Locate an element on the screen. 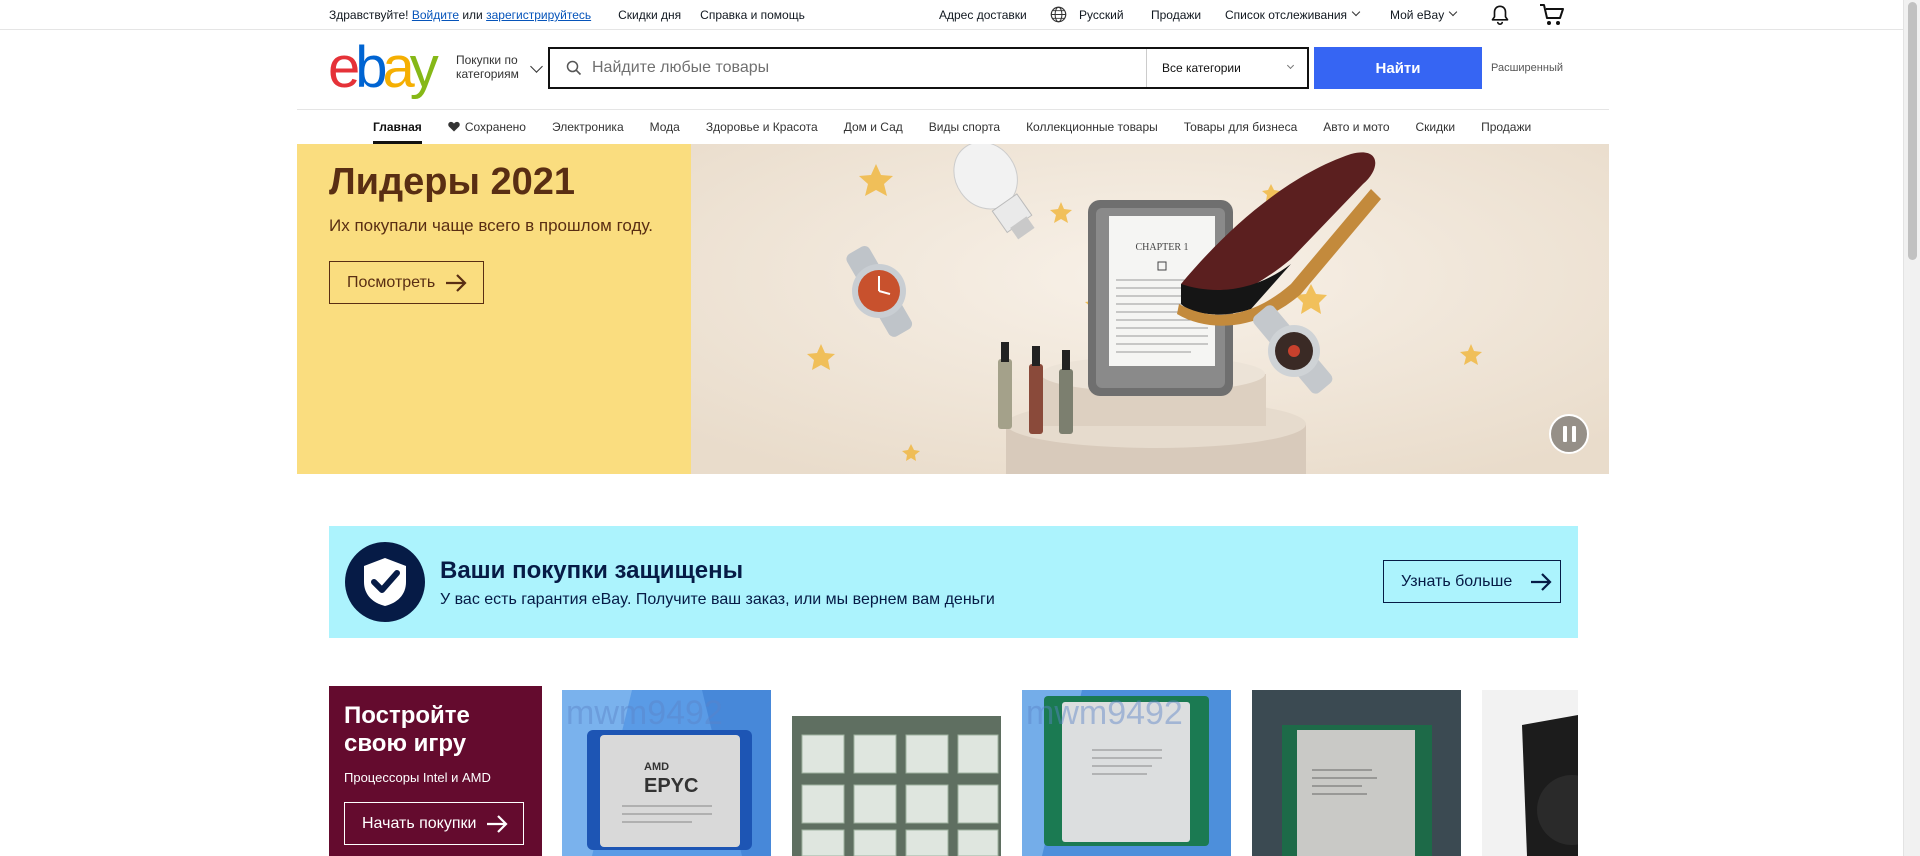 The image size is (1920, 856). nav-item-motors: Авто и мото is located at coordinates (1356, 132).